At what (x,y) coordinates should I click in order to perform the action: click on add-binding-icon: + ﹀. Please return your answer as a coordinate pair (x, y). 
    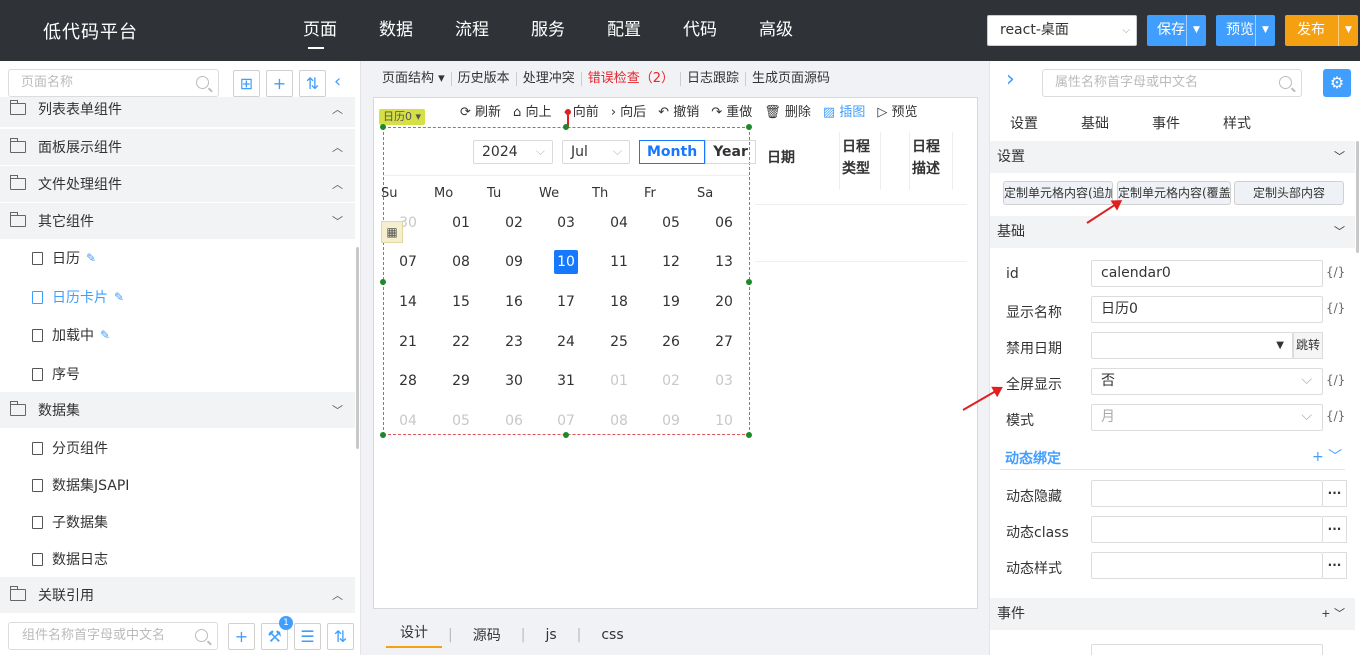
    Looking at the image, I should click on (1327, 456).